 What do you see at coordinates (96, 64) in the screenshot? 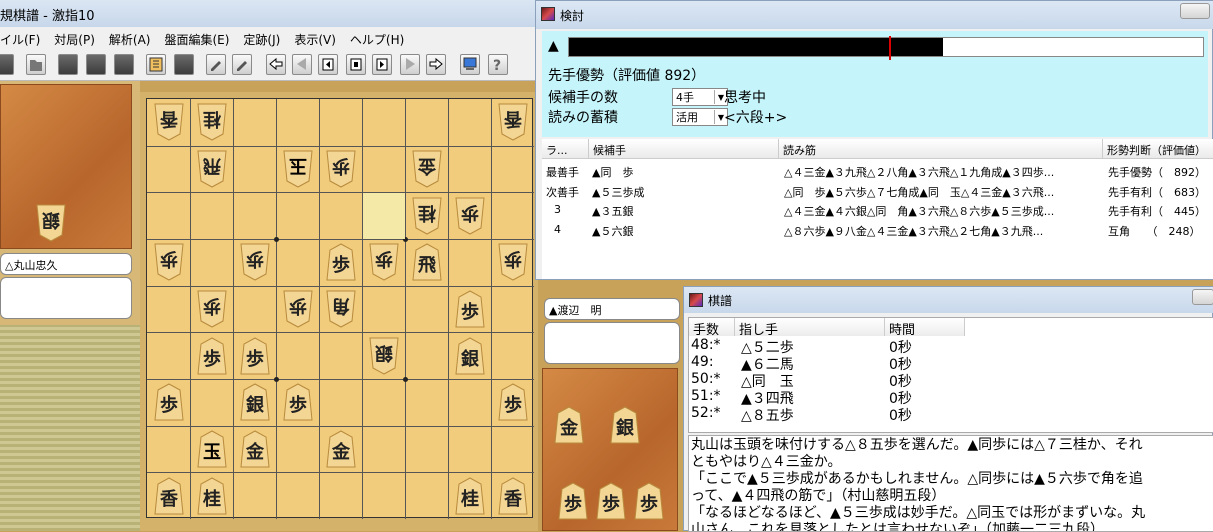
I see `print-icon` at bounding box center [96, 64].